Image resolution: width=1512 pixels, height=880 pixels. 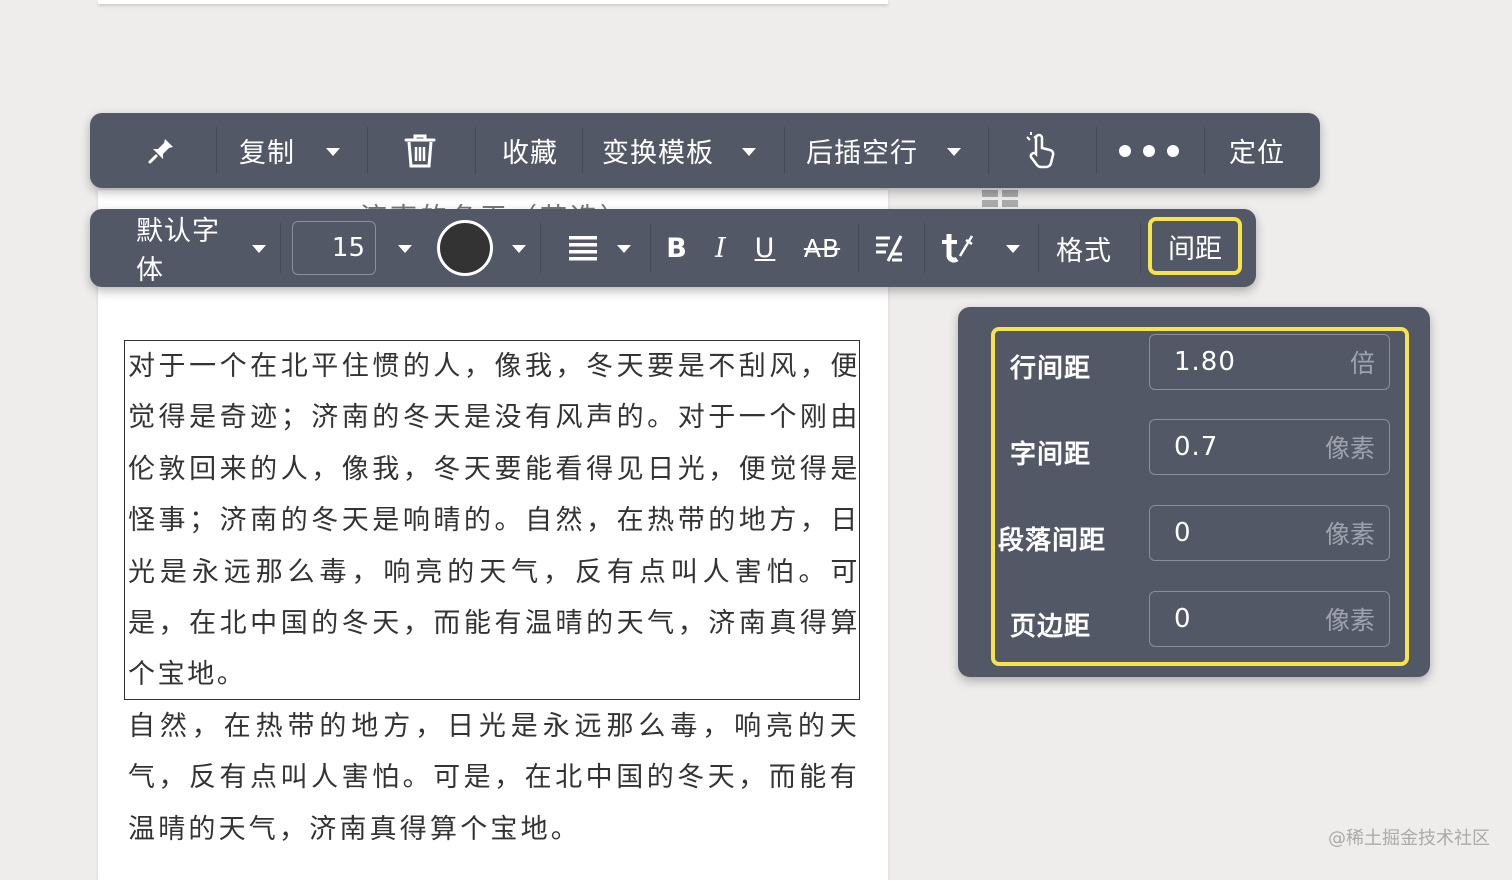 I want to click on format-toolbar: 默认字体 15 B I U AB 格式 间距, so click(x=673, y=248).